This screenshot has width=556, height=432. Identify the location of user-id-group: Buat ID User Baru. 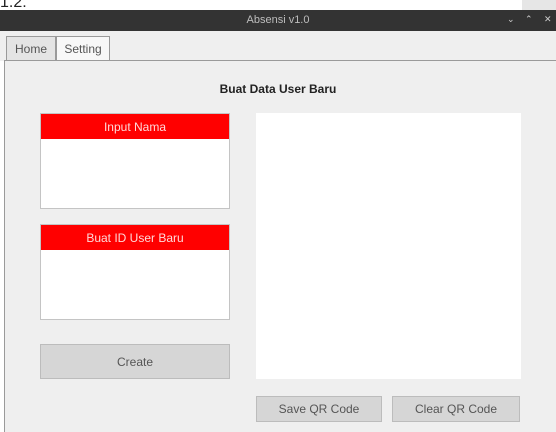
(135, 272).